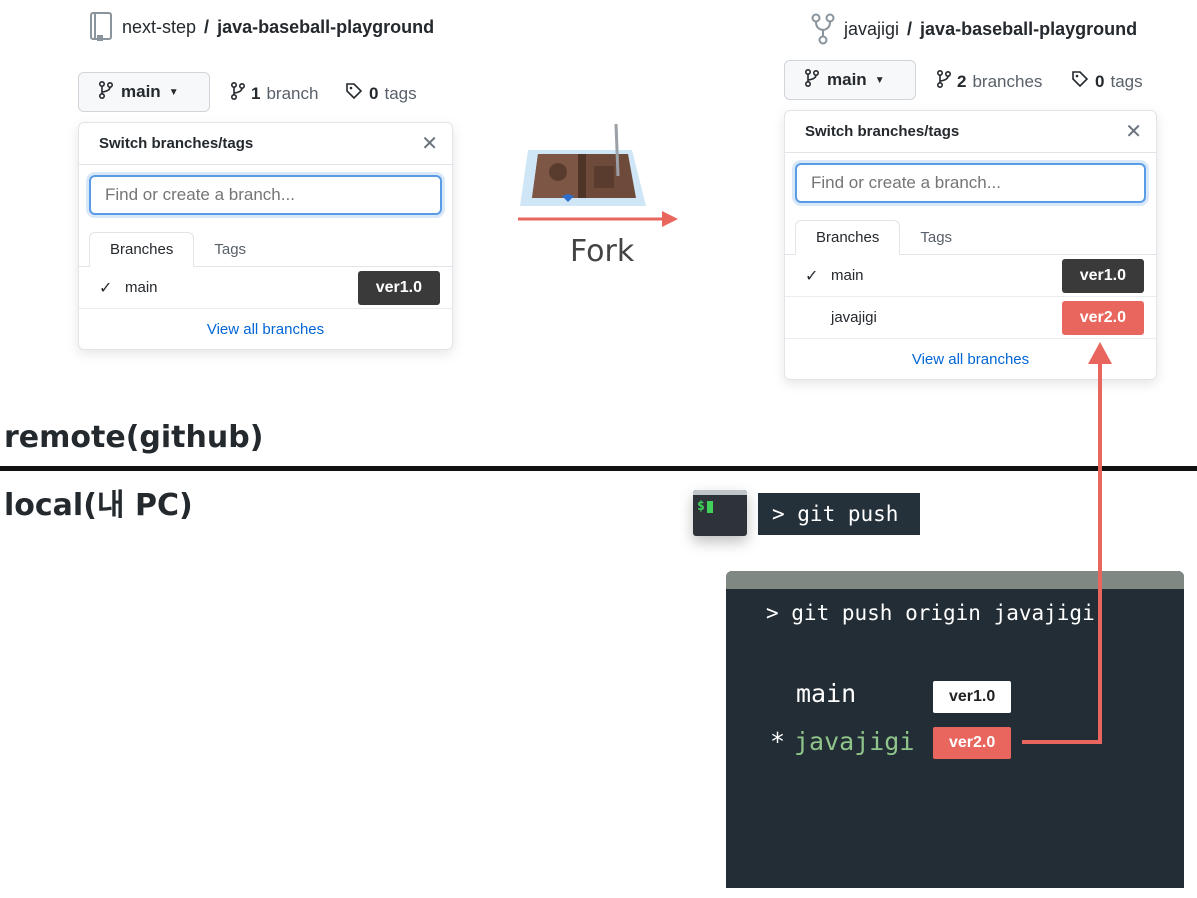  Describe the element at coordinates (1100, 353) in the screenshot. I see `arrow-up-icon` at that location.